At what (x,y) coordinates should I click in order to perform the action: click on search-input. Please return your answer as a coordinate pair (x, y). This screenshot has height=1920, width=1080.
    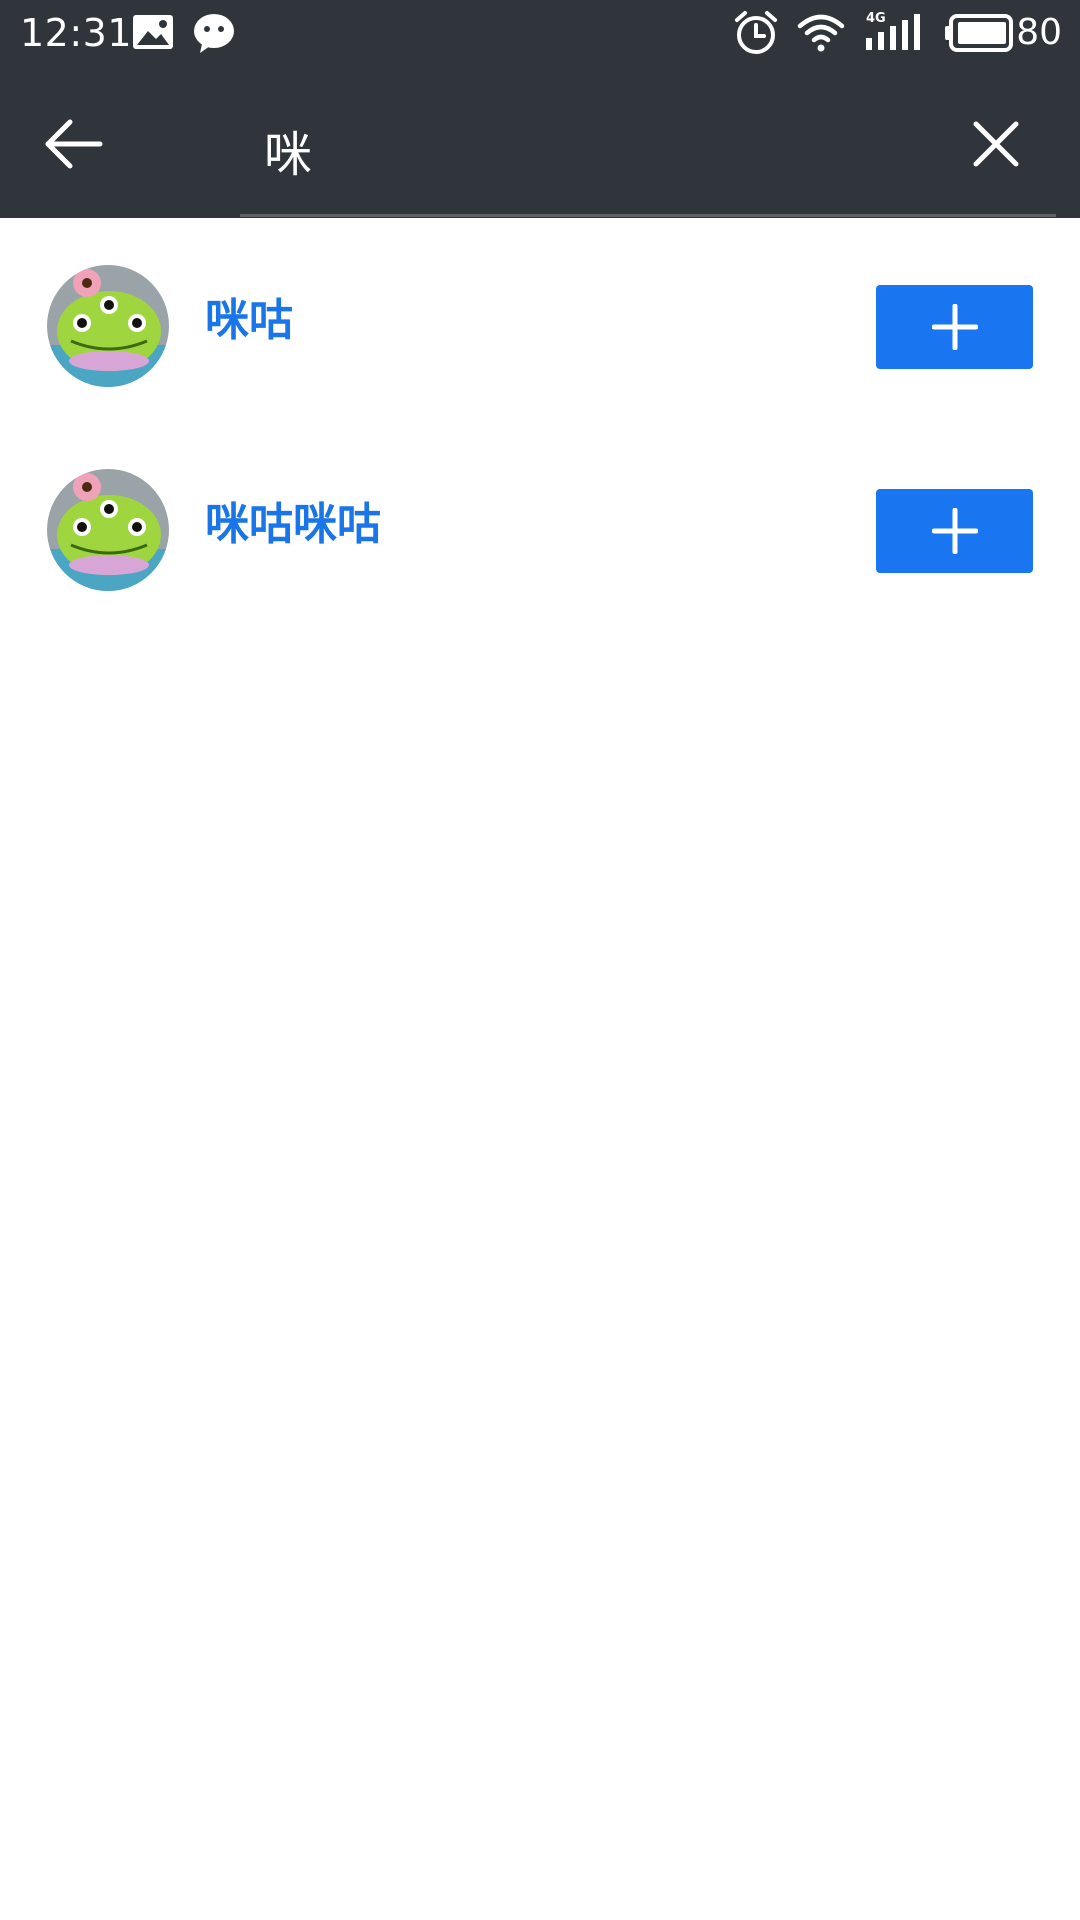
    Looking at the image, I should click on (600, 150).